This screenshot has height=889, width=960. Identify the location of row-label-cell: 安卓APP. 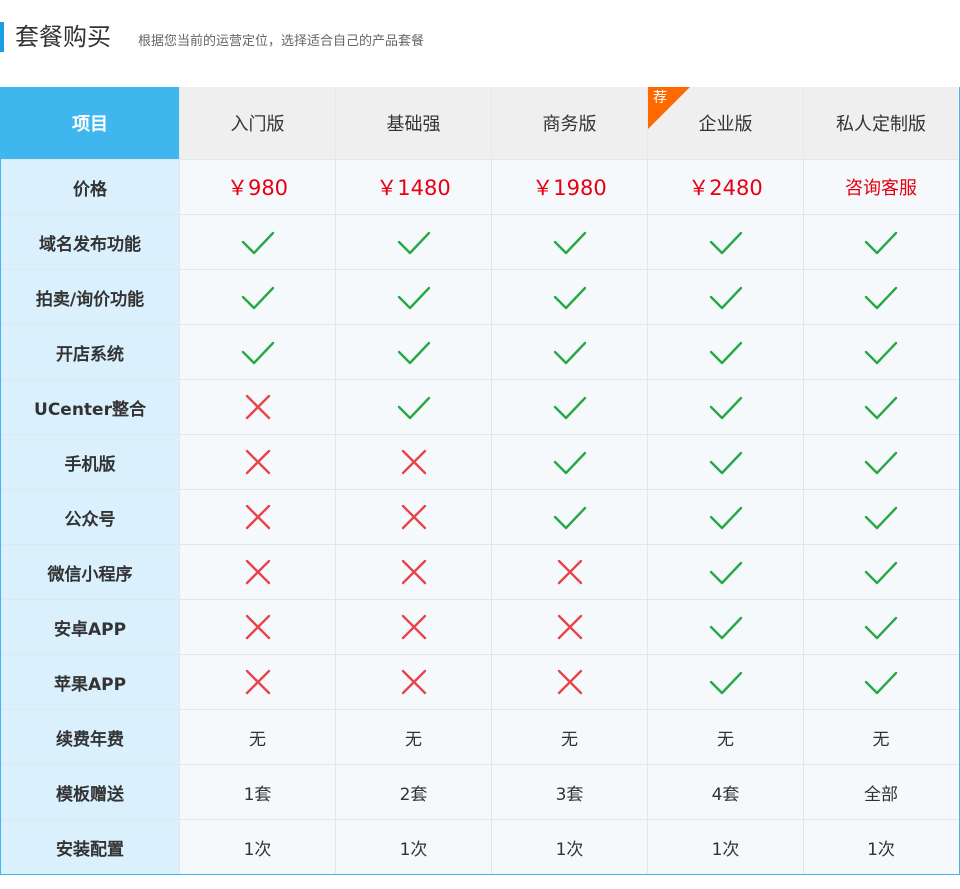
(90, 627).